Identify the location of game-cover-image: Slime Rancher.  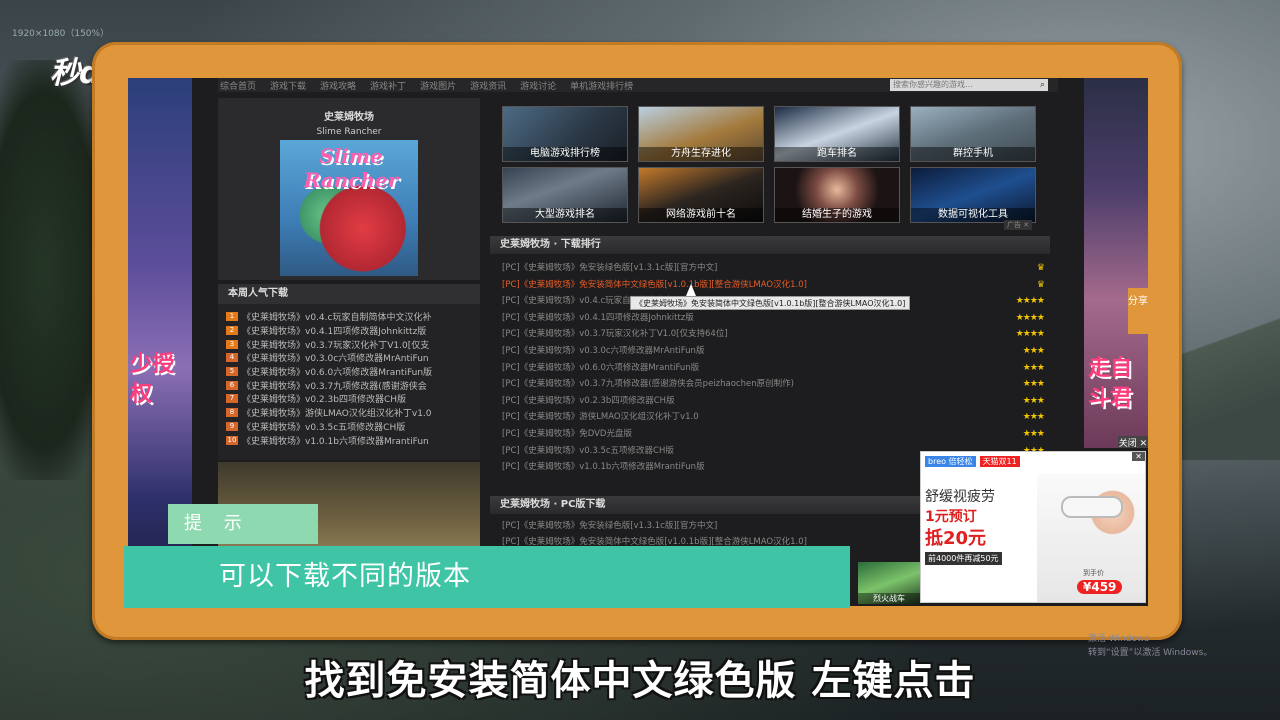
(349, 208).